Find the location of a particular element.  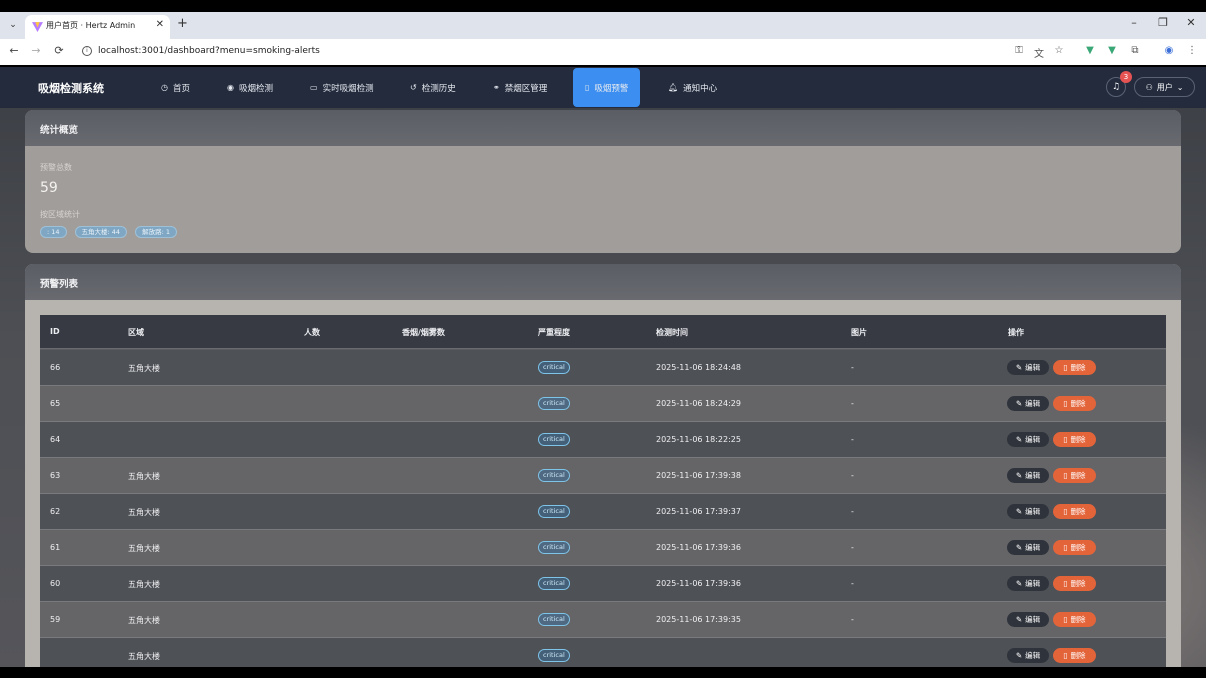

nav-item-label: 禁烟区管理 is located at coordinates (526, 88).